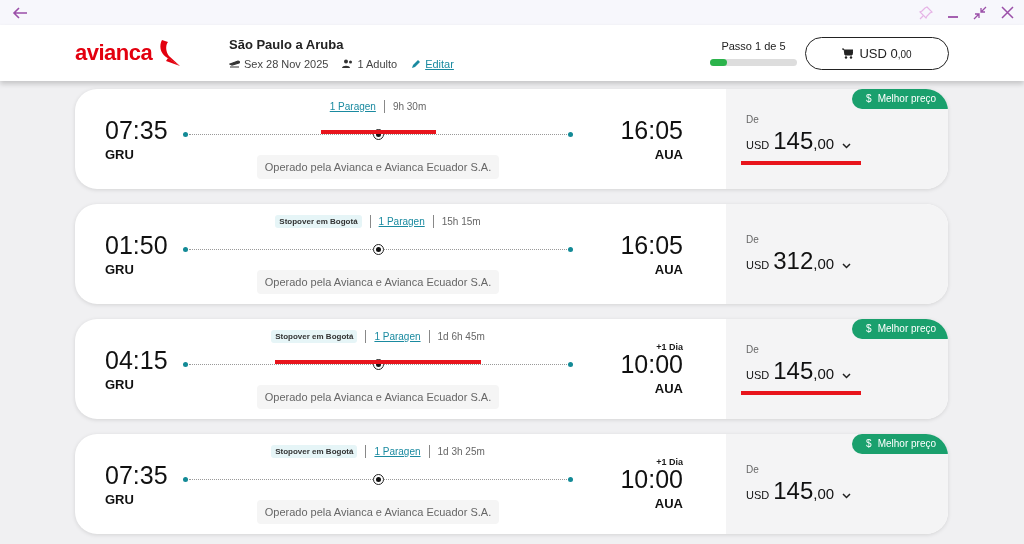  I want to click on flight-duration: 15h 15m, so click(461, 221).